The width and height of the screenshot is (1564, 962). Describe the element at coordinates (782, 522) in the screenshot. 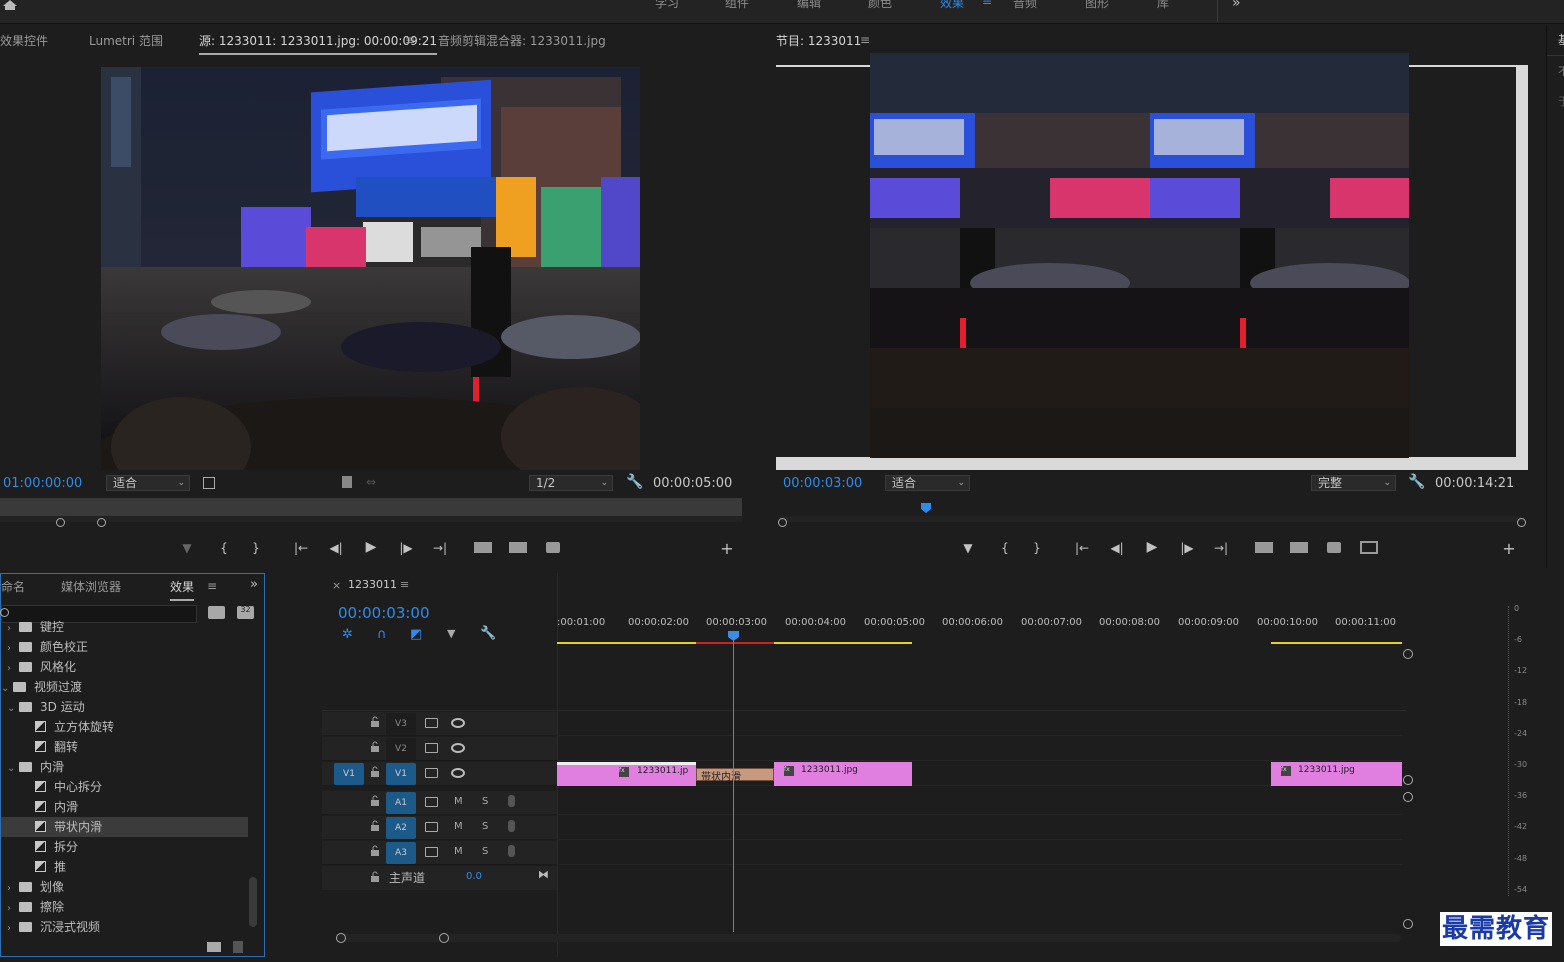

I see `zoom-handle-left` at that location.